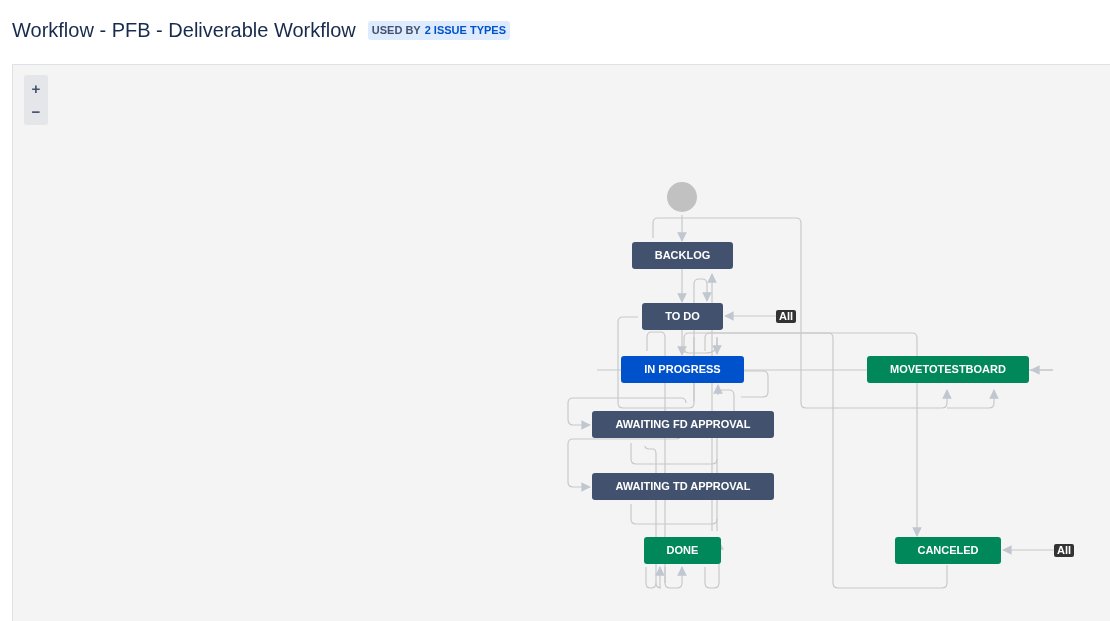  Describe the element at coordinates (682, 197) in the screenshot. I see `start-node` at that location.